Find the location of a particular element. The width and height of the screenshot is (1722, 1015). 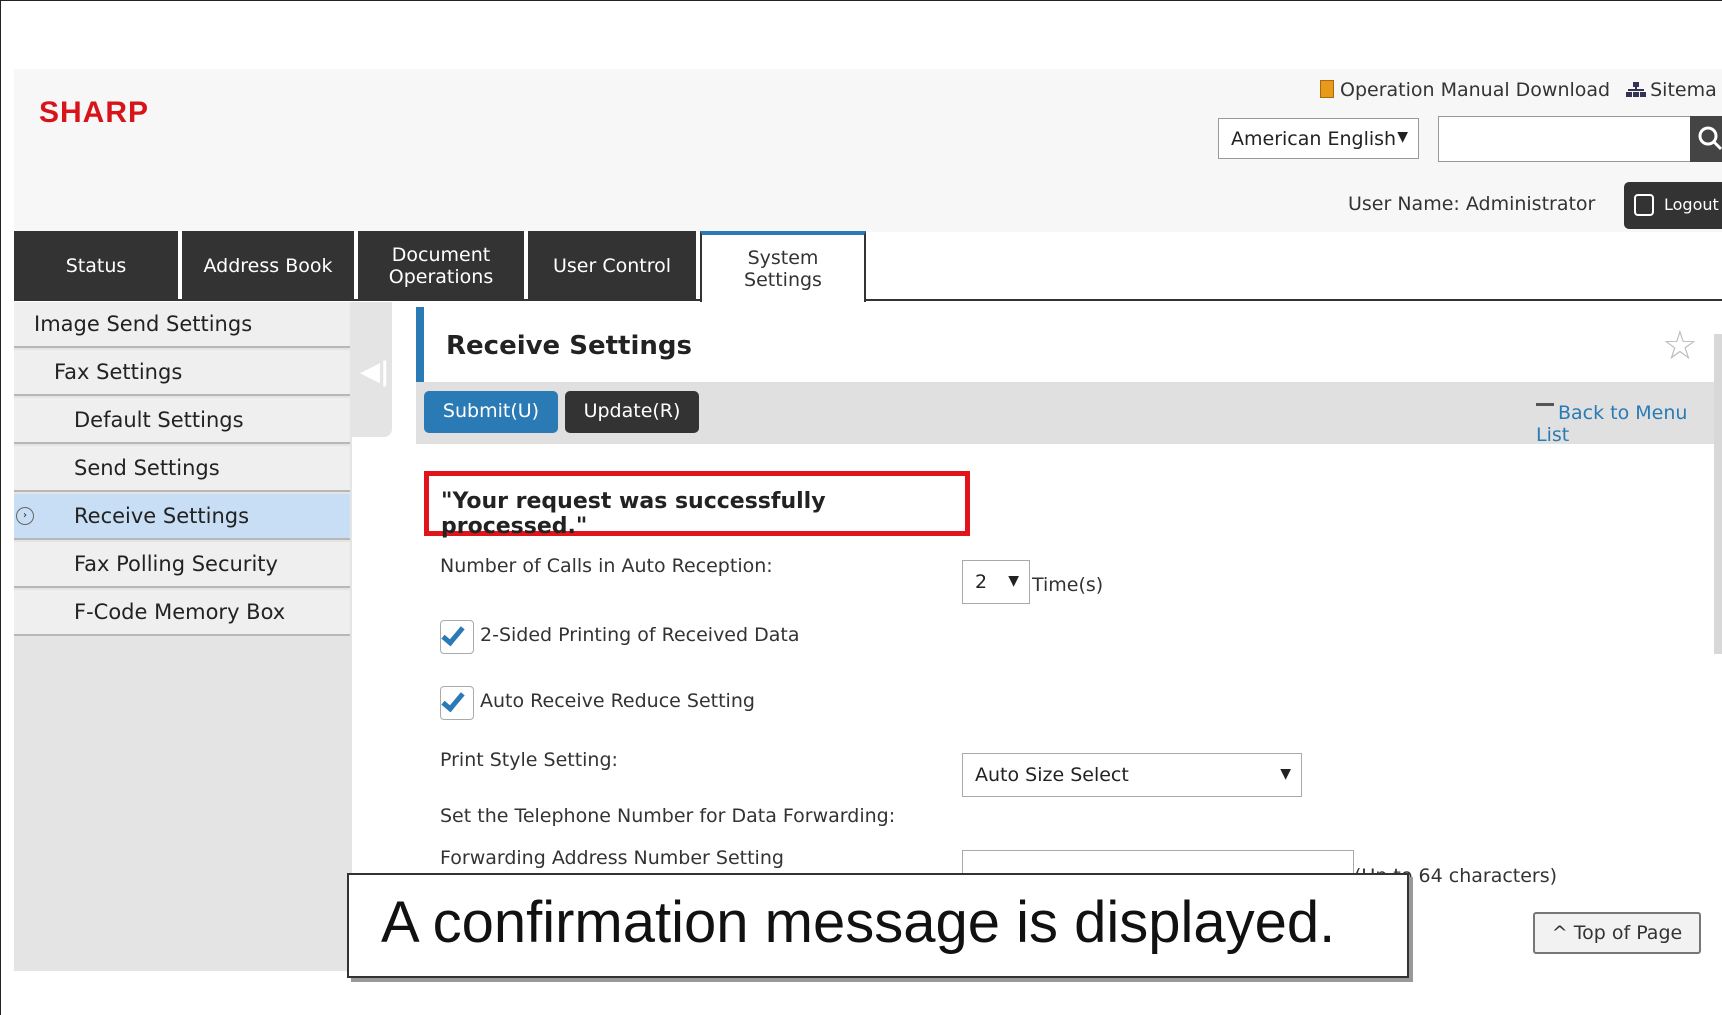

sharp-logo: SHARP is located at coordinates (94, 112).